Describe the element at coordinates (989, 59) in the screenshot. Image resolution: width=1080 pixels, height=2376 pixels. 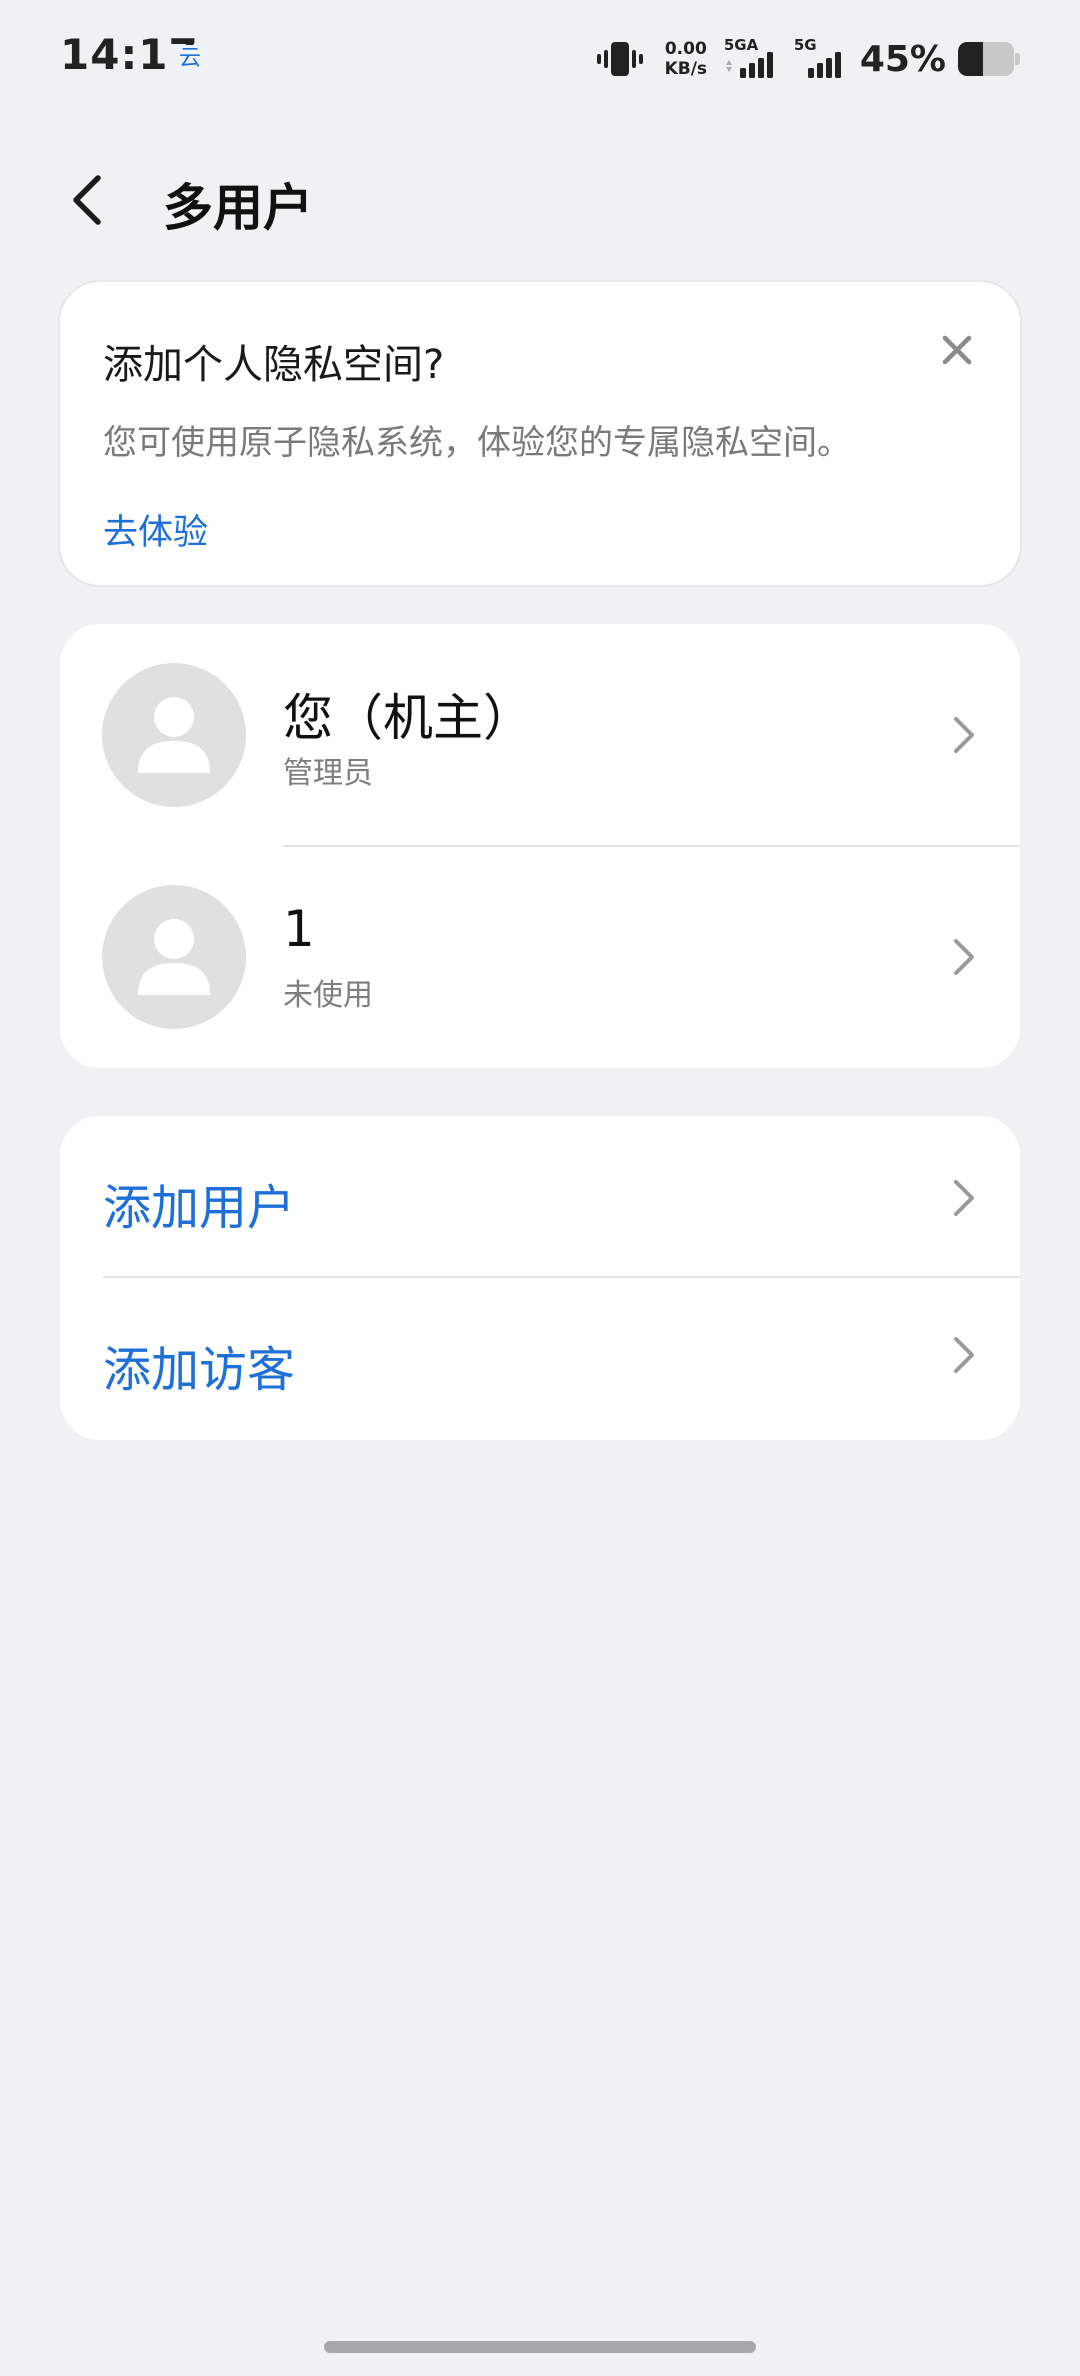
I see `battery-icon` at that location.